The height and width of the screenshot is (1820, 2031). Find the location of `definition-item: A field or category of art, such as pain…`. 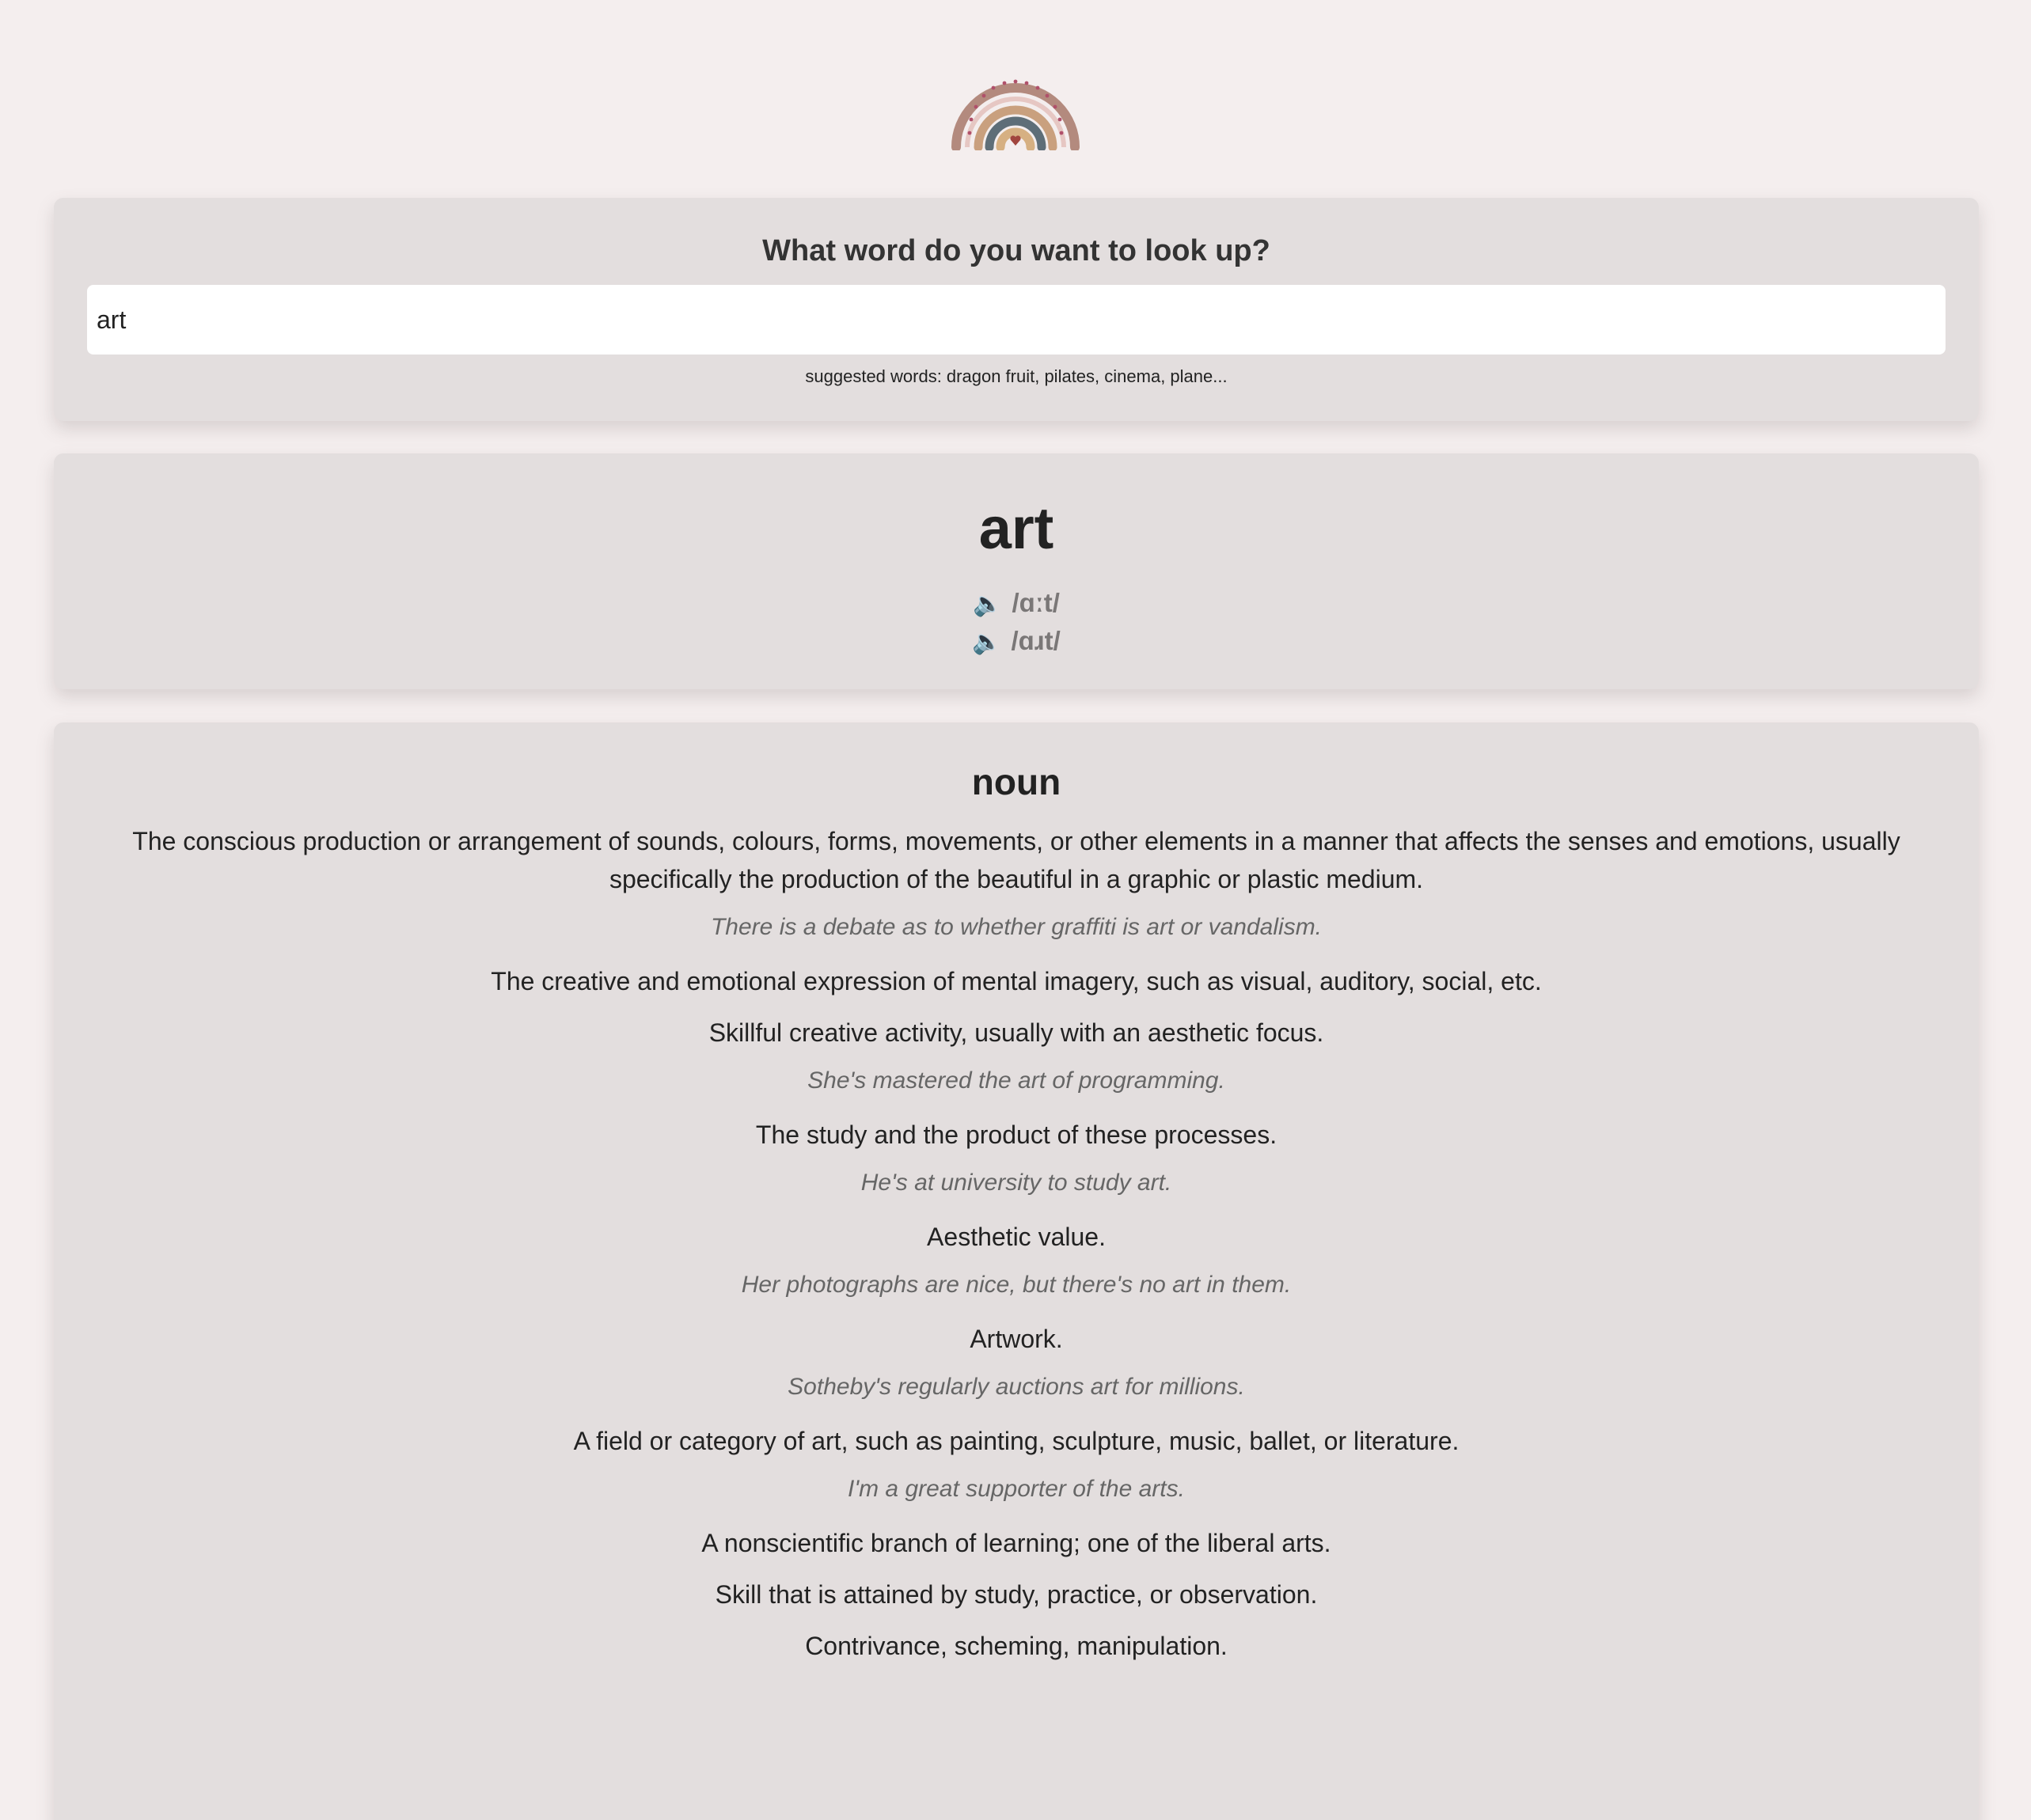

definition-item: A field or category of art, such as pain… is located at coordinates (1016, 1463).